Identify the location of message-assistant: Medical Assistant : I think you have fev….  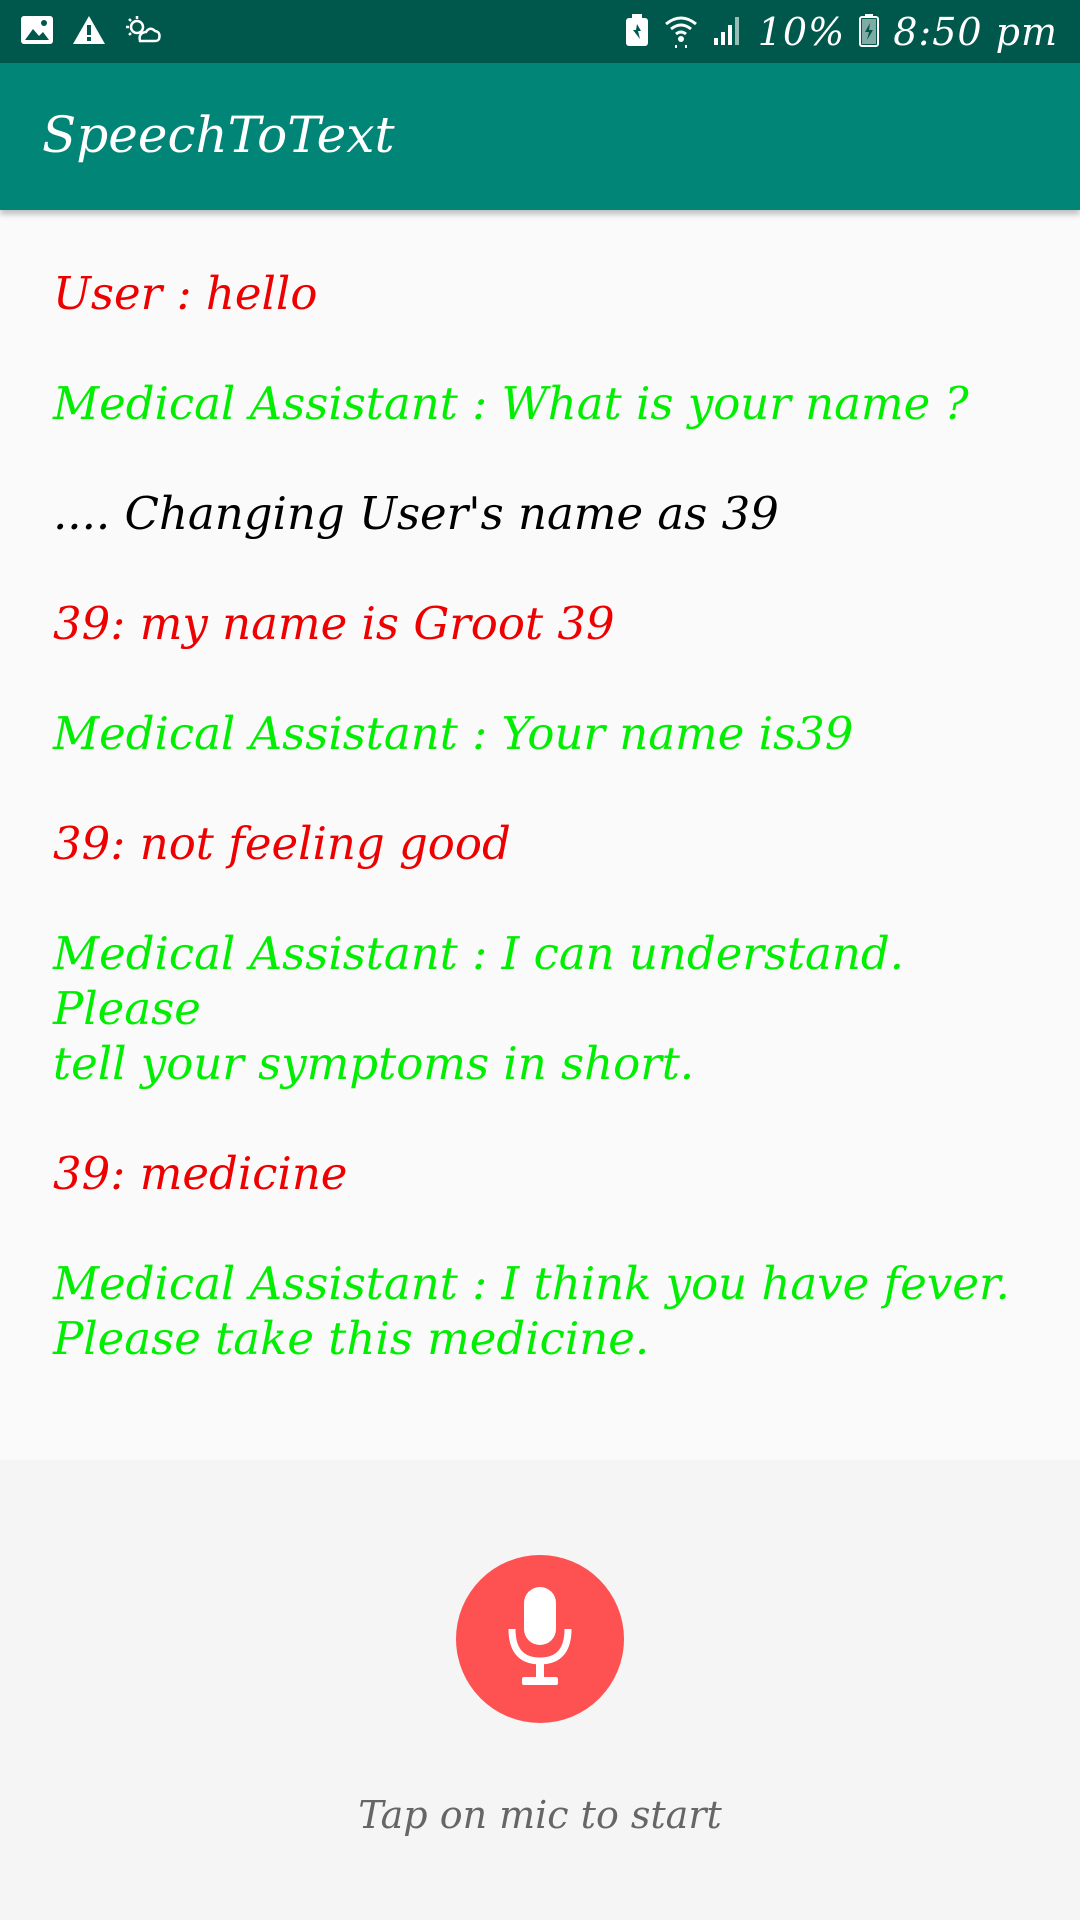
(531, 1311).